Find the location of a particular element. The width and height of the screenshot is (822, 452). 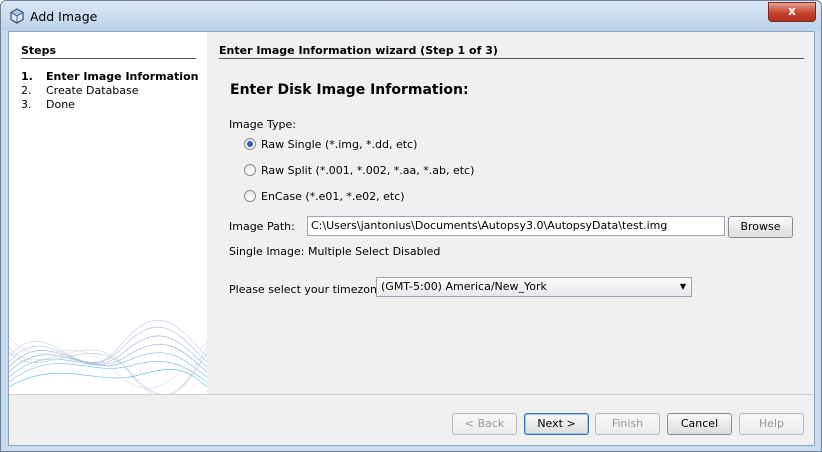

radio-encase: EnCase (*.e01, *.e02, etc) is located at coordinates (324, 196).